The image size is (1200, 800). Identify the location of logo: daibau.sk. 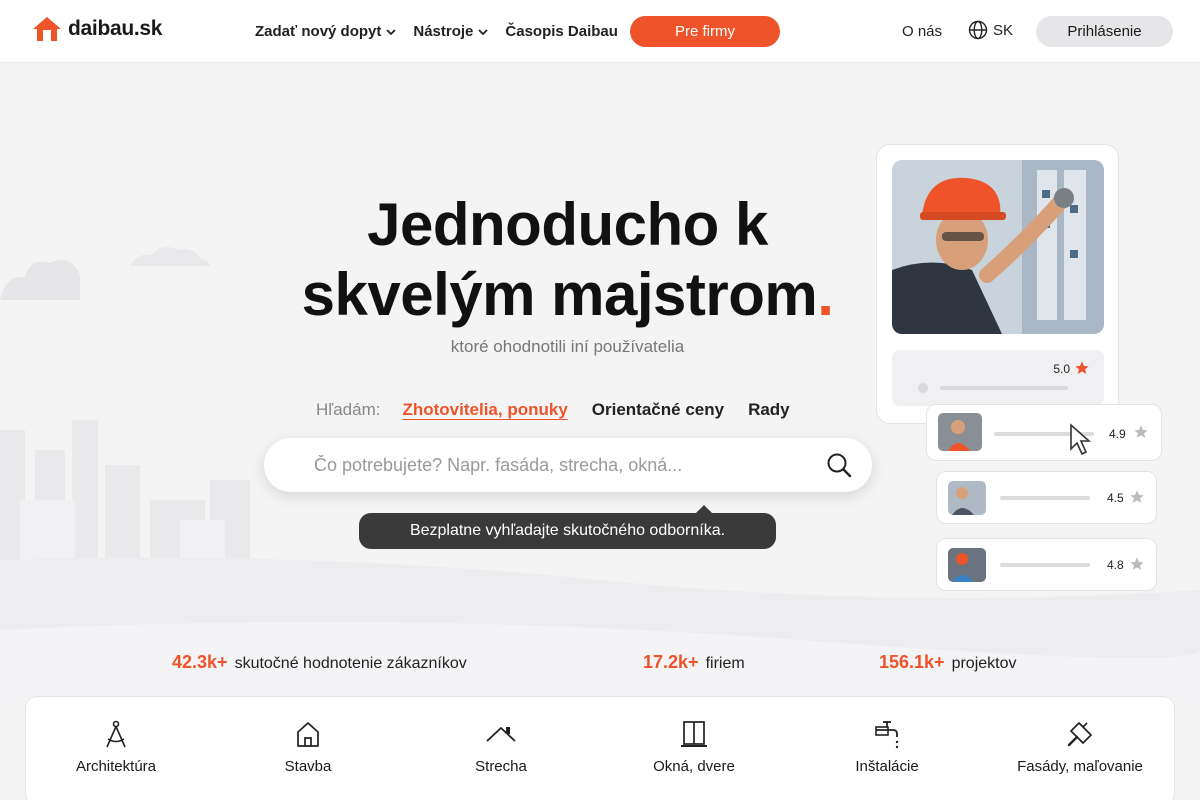
(97, 29).